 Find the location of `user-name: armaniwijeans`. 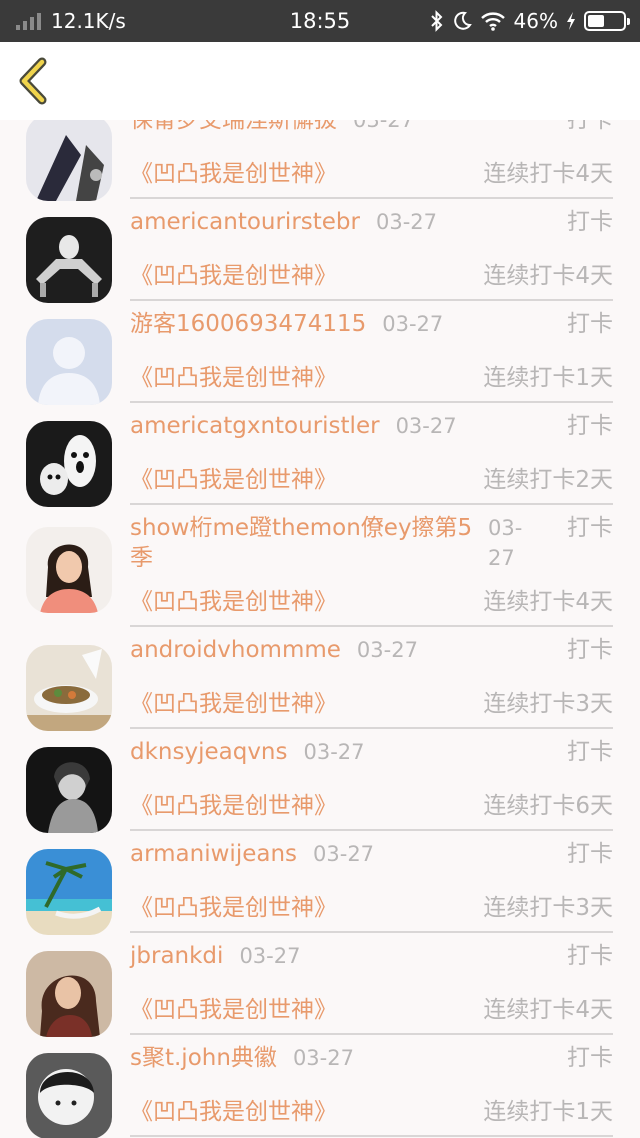

user-name: armaniwijeans is located at coordinates (214, 854).